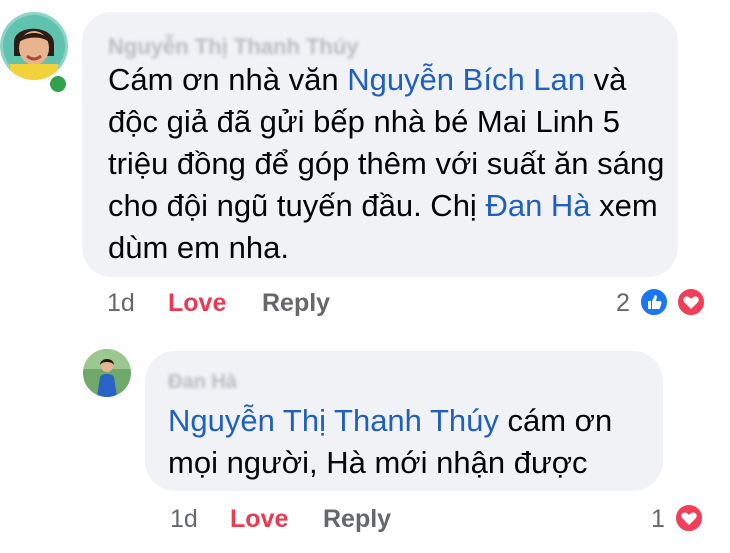  What do you see at coordinates (121, 303) in the screenshot?
I see `comment-timestamp: 1d` at bounding box center [121, 303].